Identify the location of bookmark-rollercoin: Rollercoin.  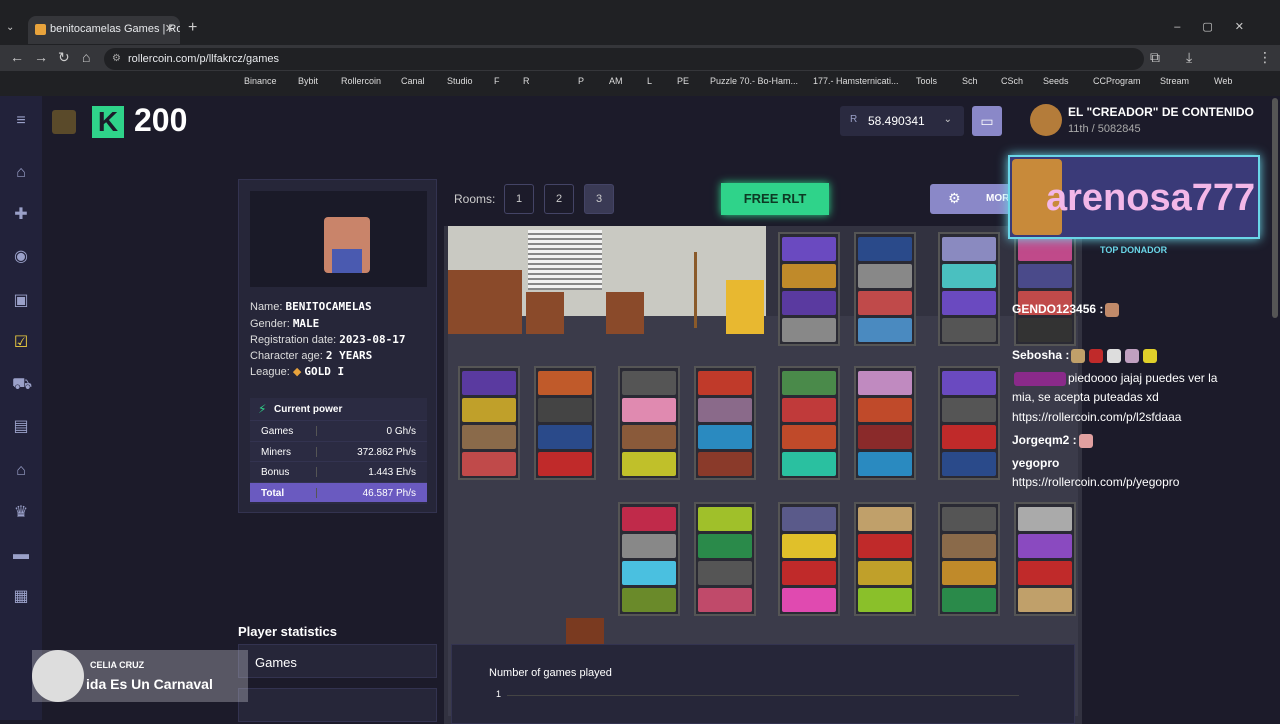
(361, 81).